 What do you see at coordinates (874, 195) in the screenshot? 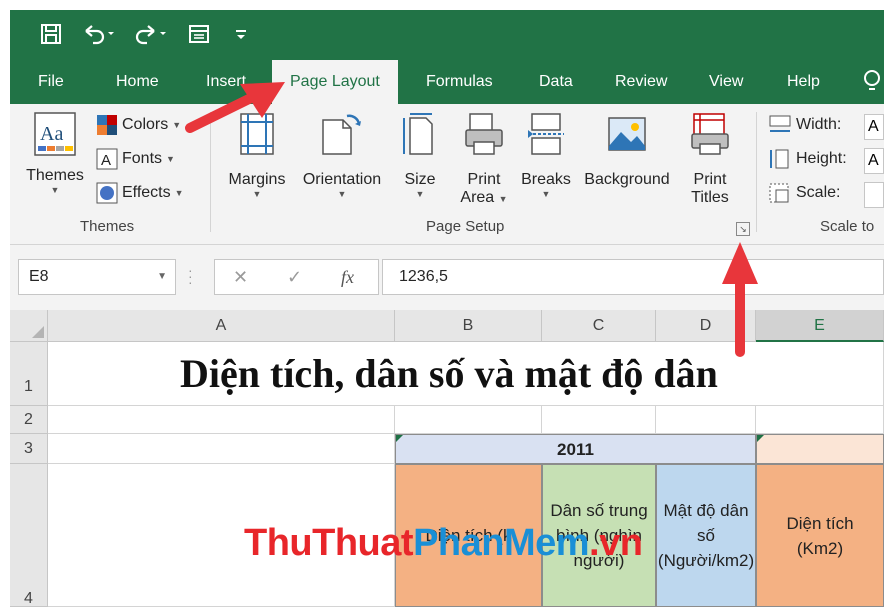
I see `scale-spinner` at bounding box center [874, 195].